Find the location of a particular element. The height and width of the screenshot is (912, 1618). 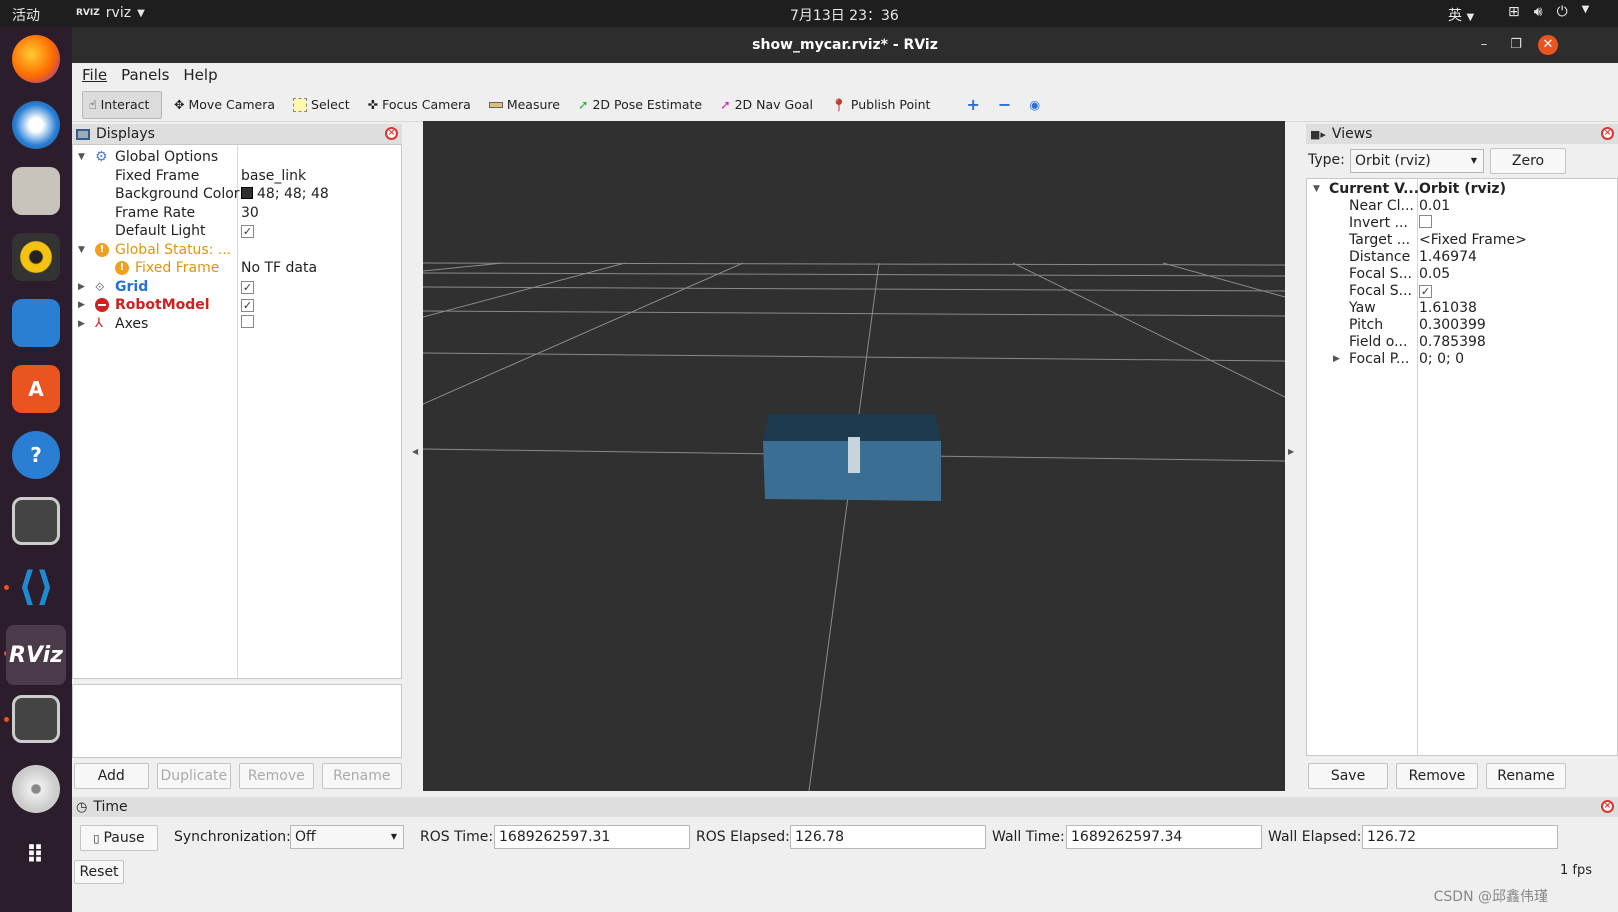

help-icon: ? is located at coordinates (36, 455).